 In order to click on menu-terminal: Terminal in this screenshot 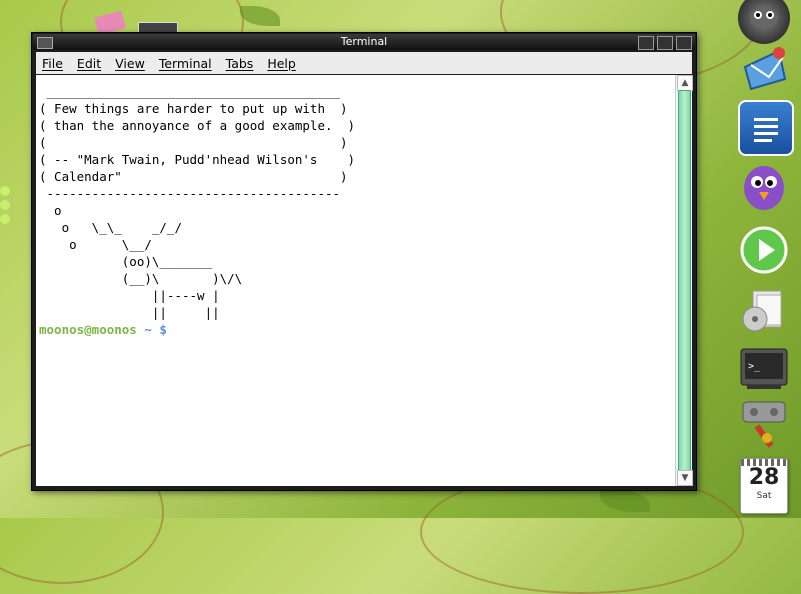, I will do `click(185, 63)`.